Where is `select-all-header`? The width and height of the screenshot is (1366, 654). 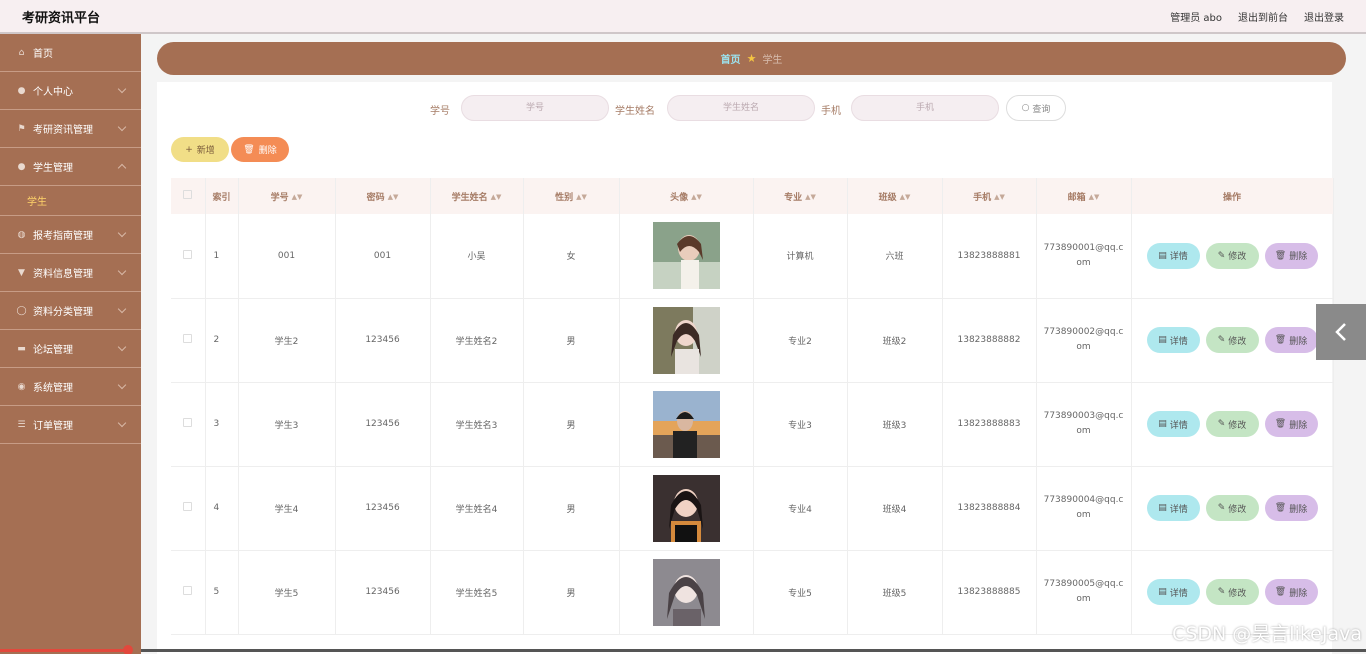
select-all-header is located at coordinates (188, 196).